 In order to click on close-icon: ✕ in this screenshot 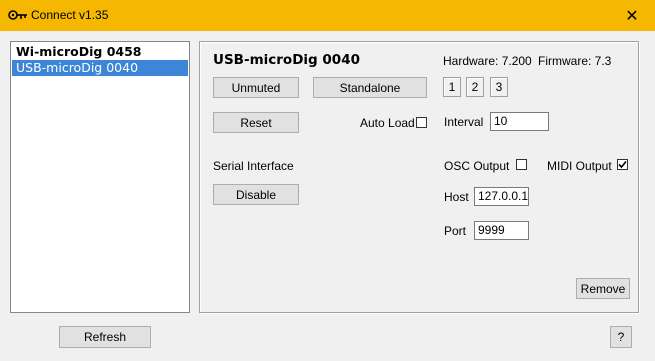, I will do `click(632, 16)`.